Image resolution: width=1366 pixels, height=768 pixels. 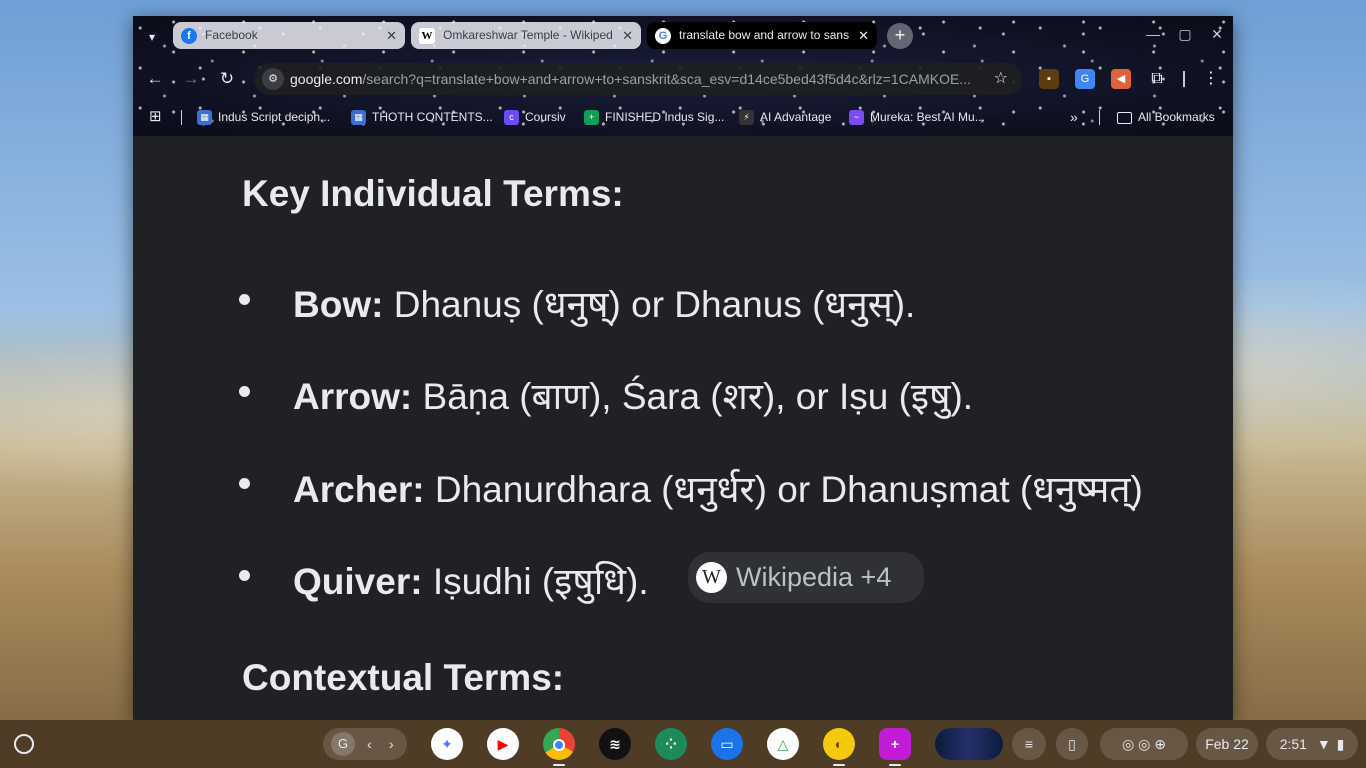 I want to click on files-app-icon: ▭, so click(x=727, y=744).